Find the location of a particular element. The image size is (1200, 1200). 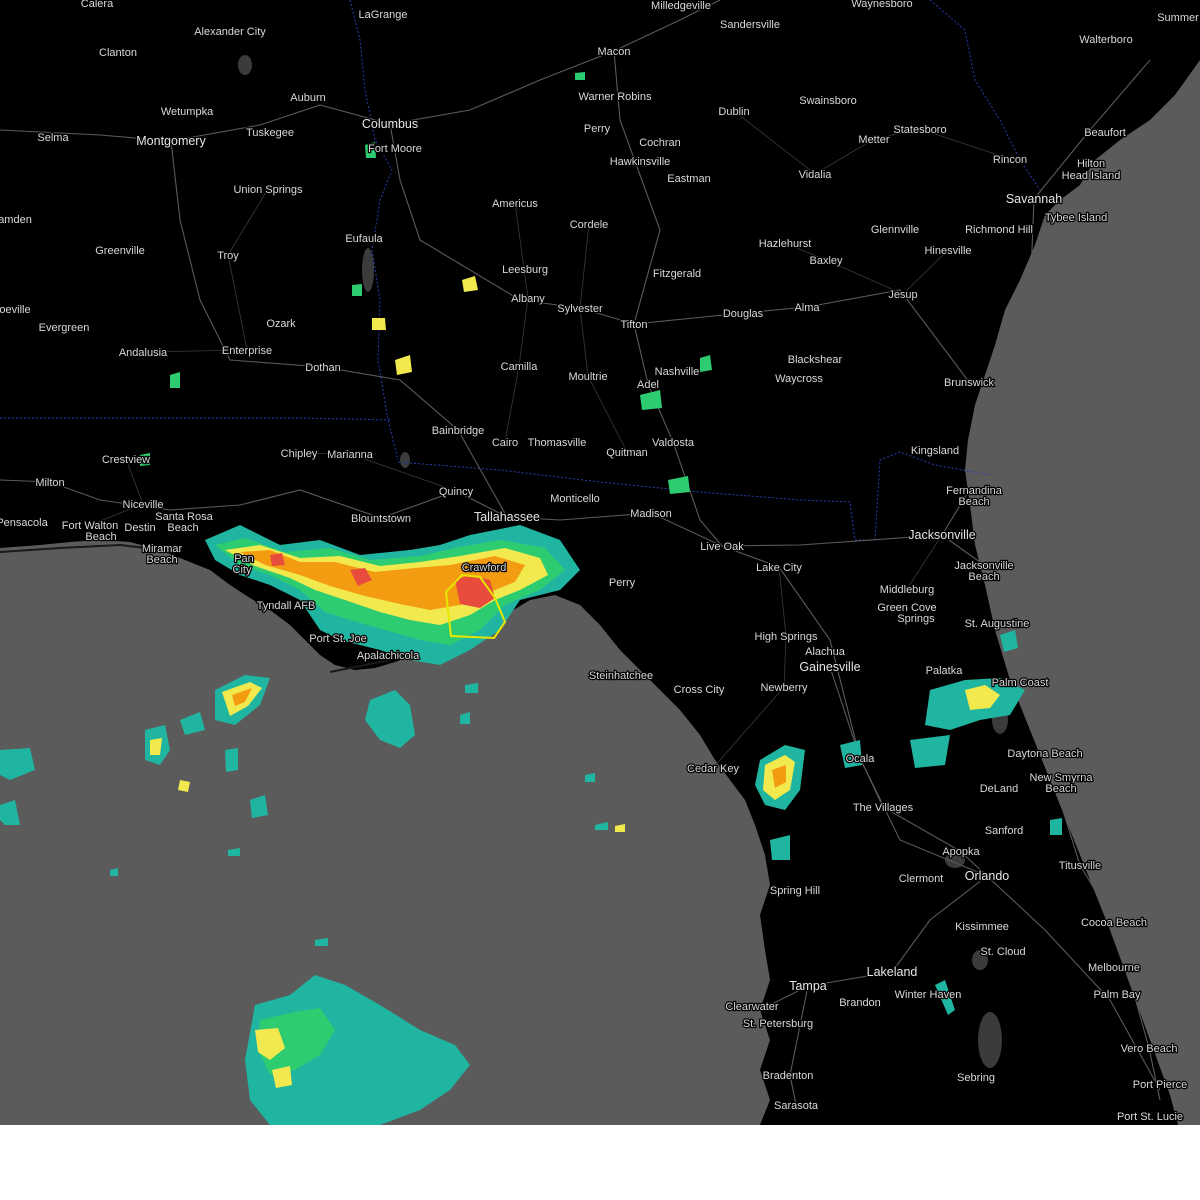

city-label: Cross City is located at coordinates (699, 690).